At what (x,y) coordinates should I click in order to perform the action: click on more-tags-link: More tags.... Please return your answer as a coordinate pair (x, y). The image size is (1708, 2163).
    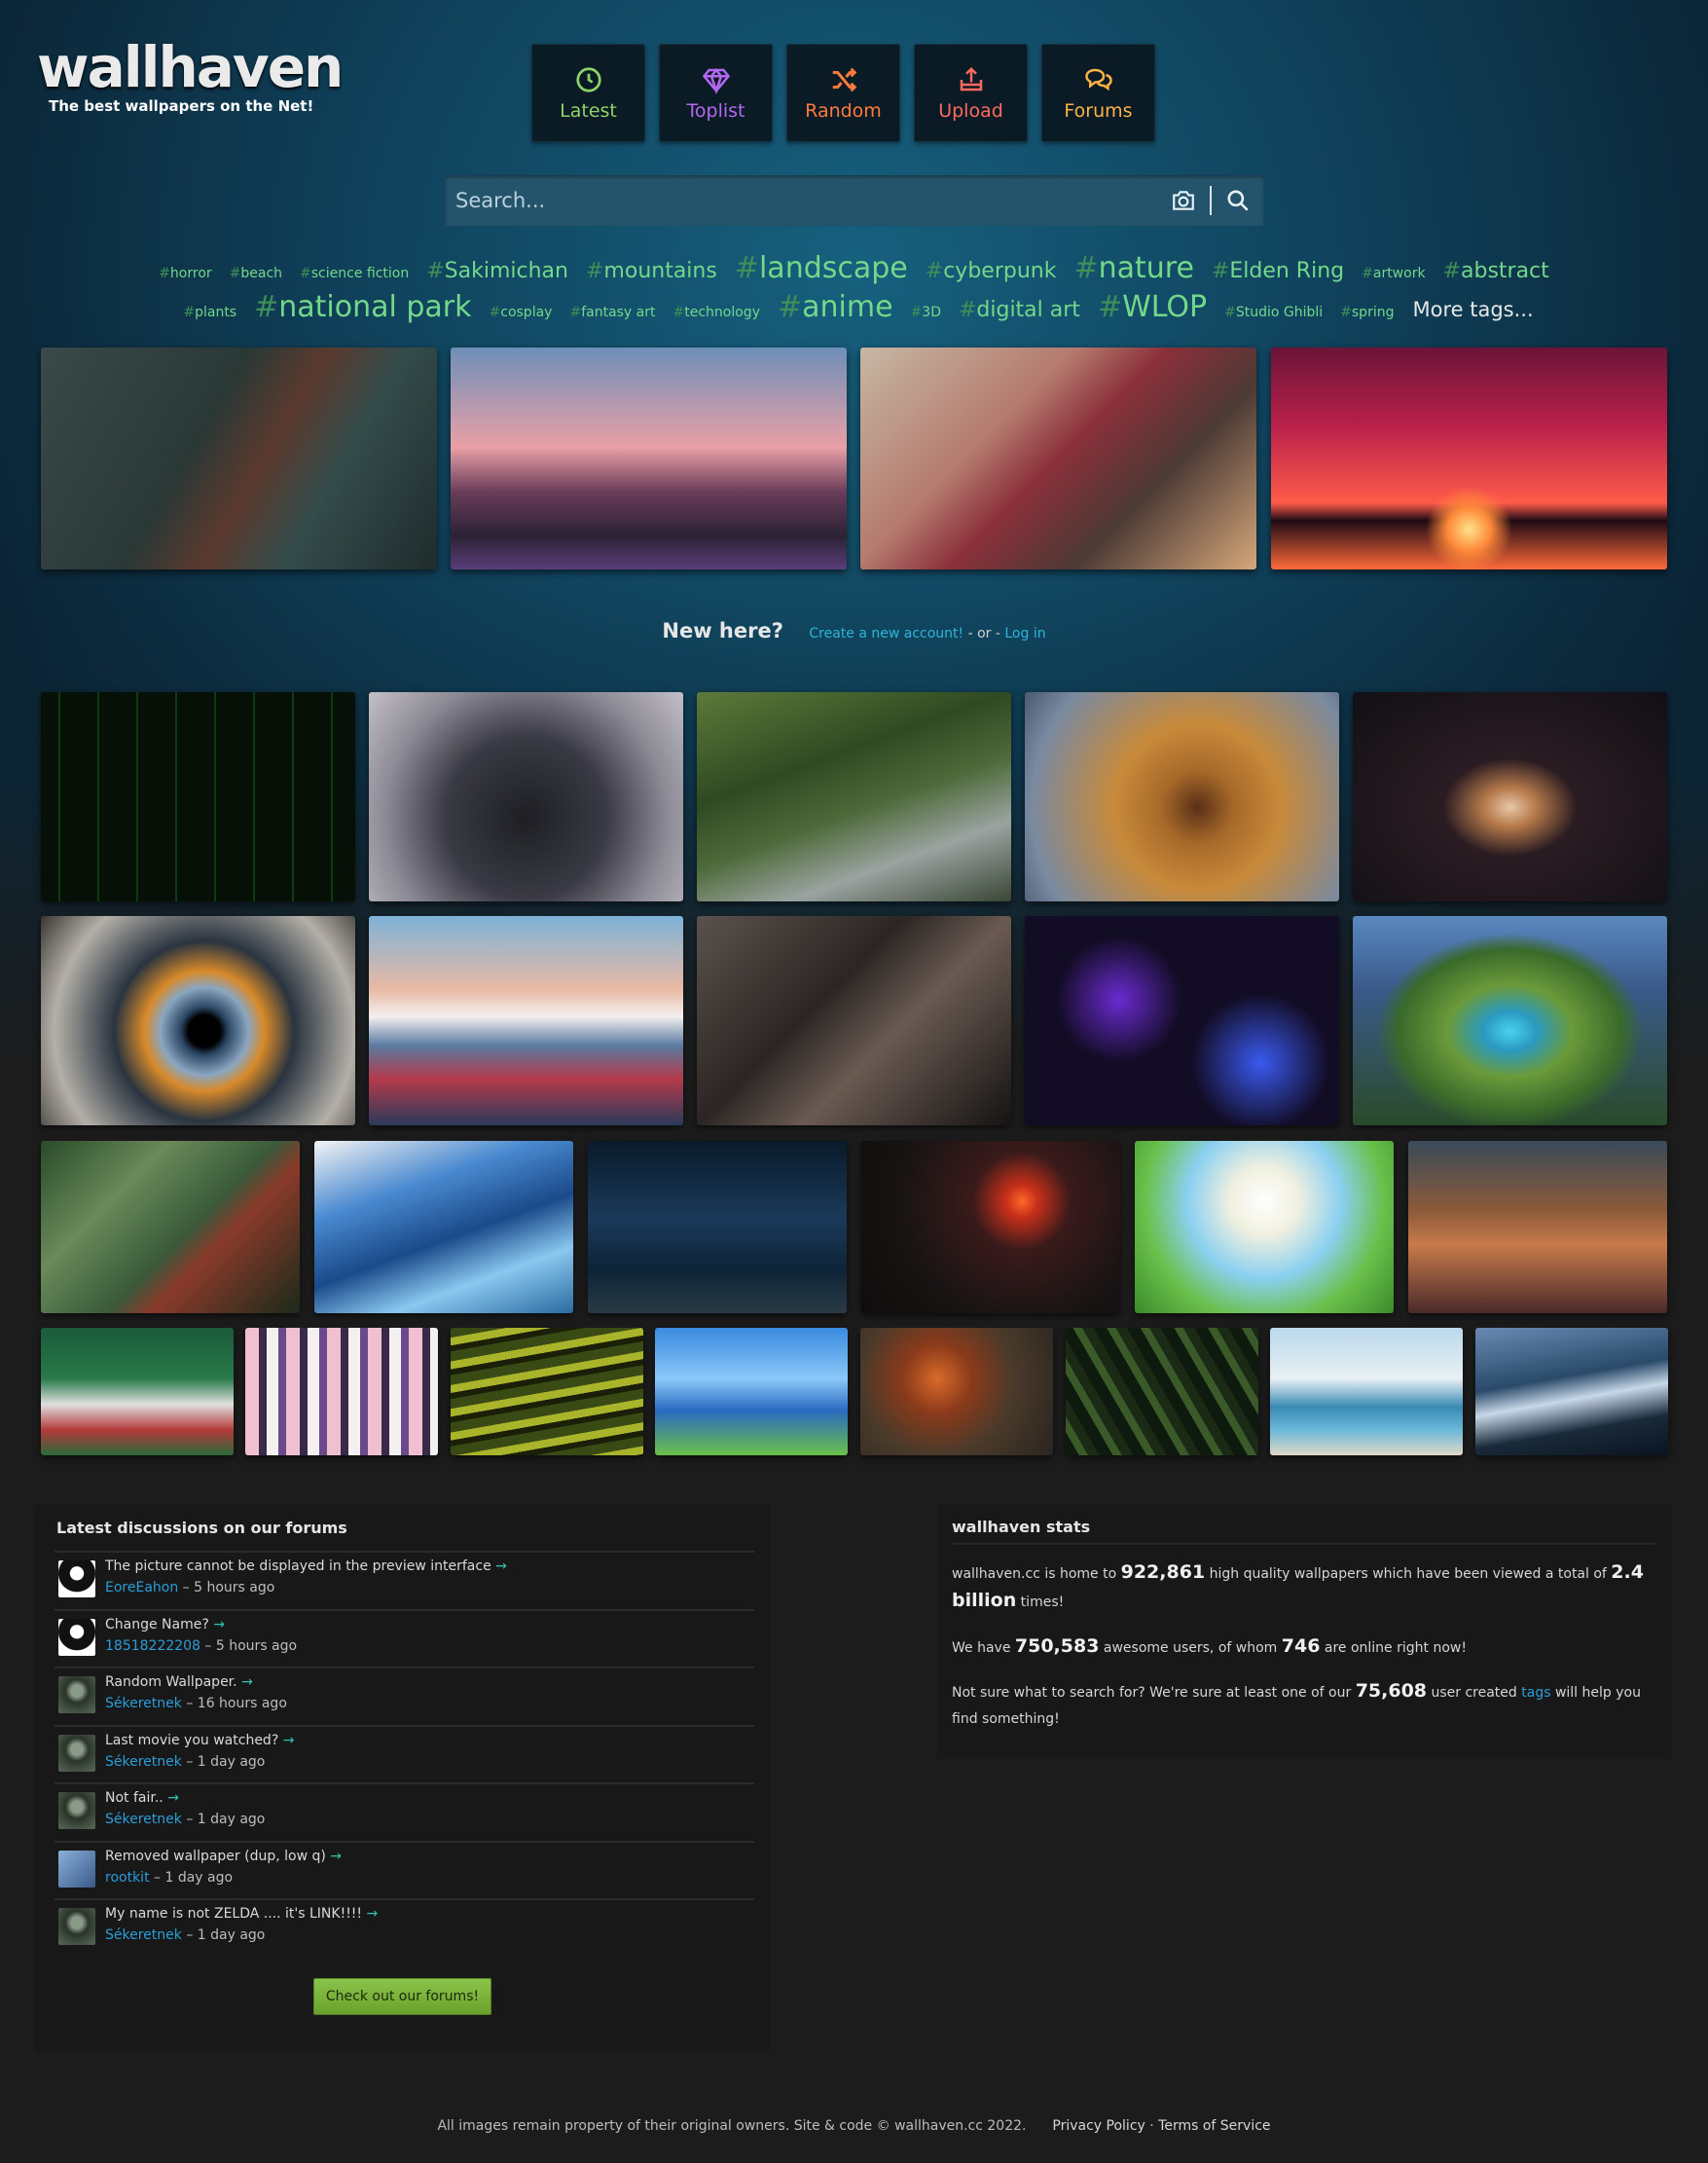
    Looking at the image, I should click on (1472, 309).